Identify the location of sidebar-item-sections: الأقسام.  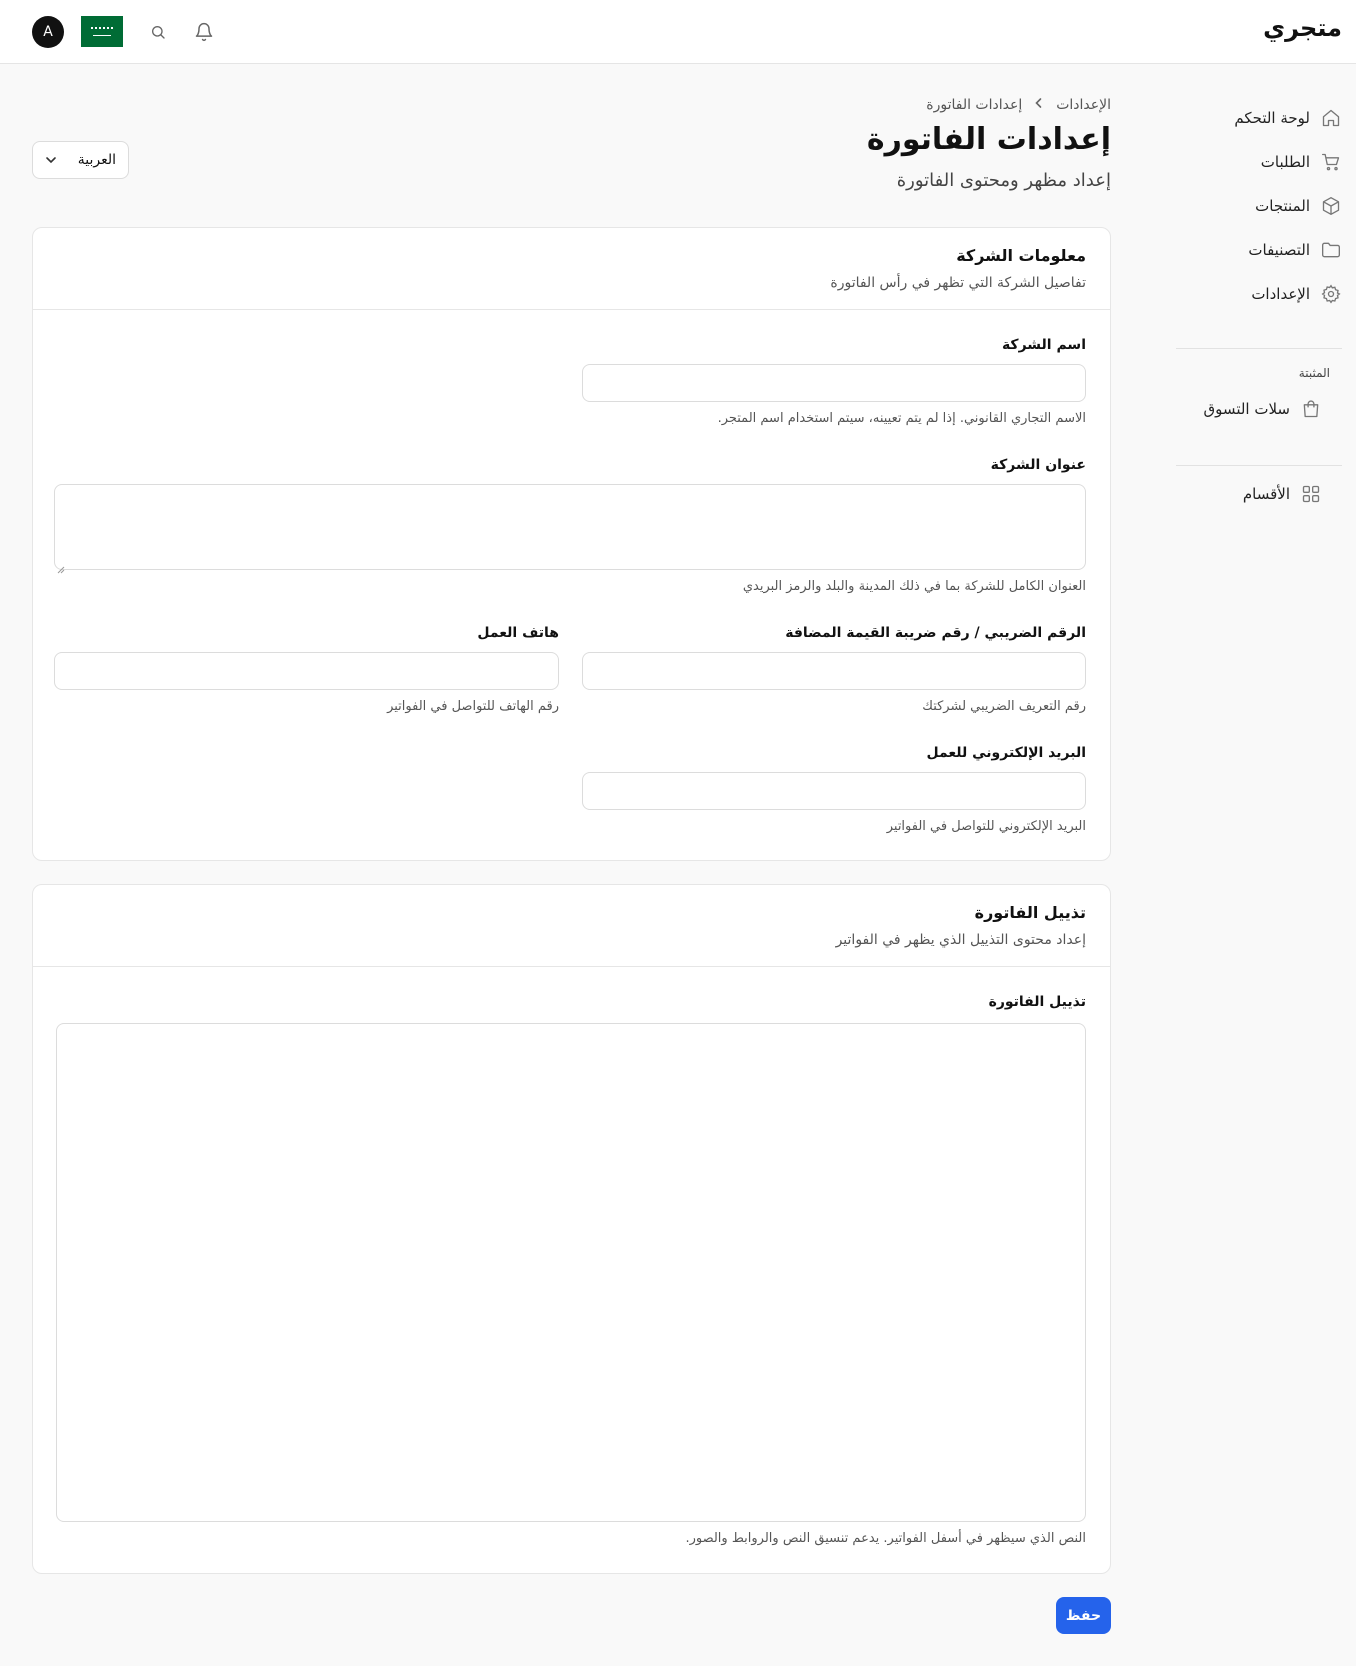
(1247, 494).